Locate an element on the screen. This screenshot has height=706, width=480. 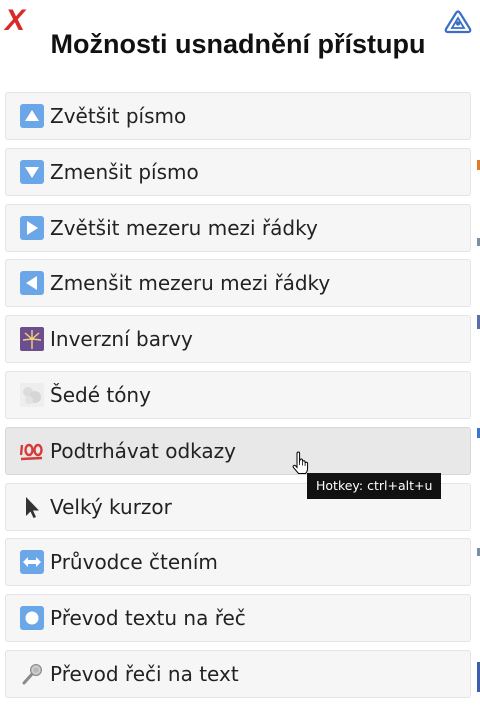
reading-guide-button: Průvodce čtením is located at coordinates (238, 562).